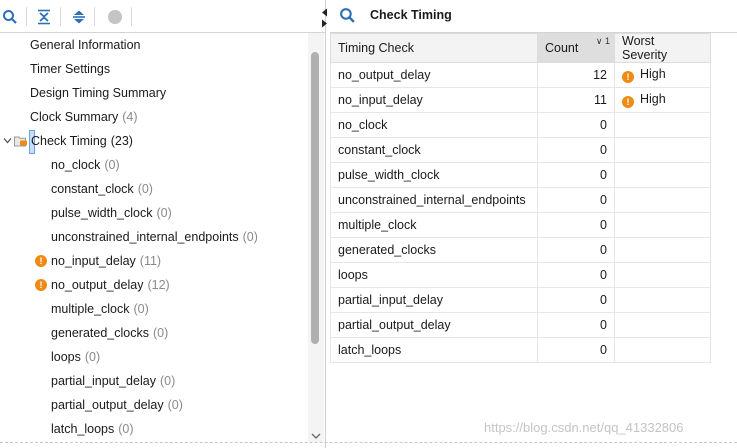  What do you see at coordinates (434, 48) in the screenshot?
I see `column-header-timing-check: Timing Check` at bounding box center [434, 48].